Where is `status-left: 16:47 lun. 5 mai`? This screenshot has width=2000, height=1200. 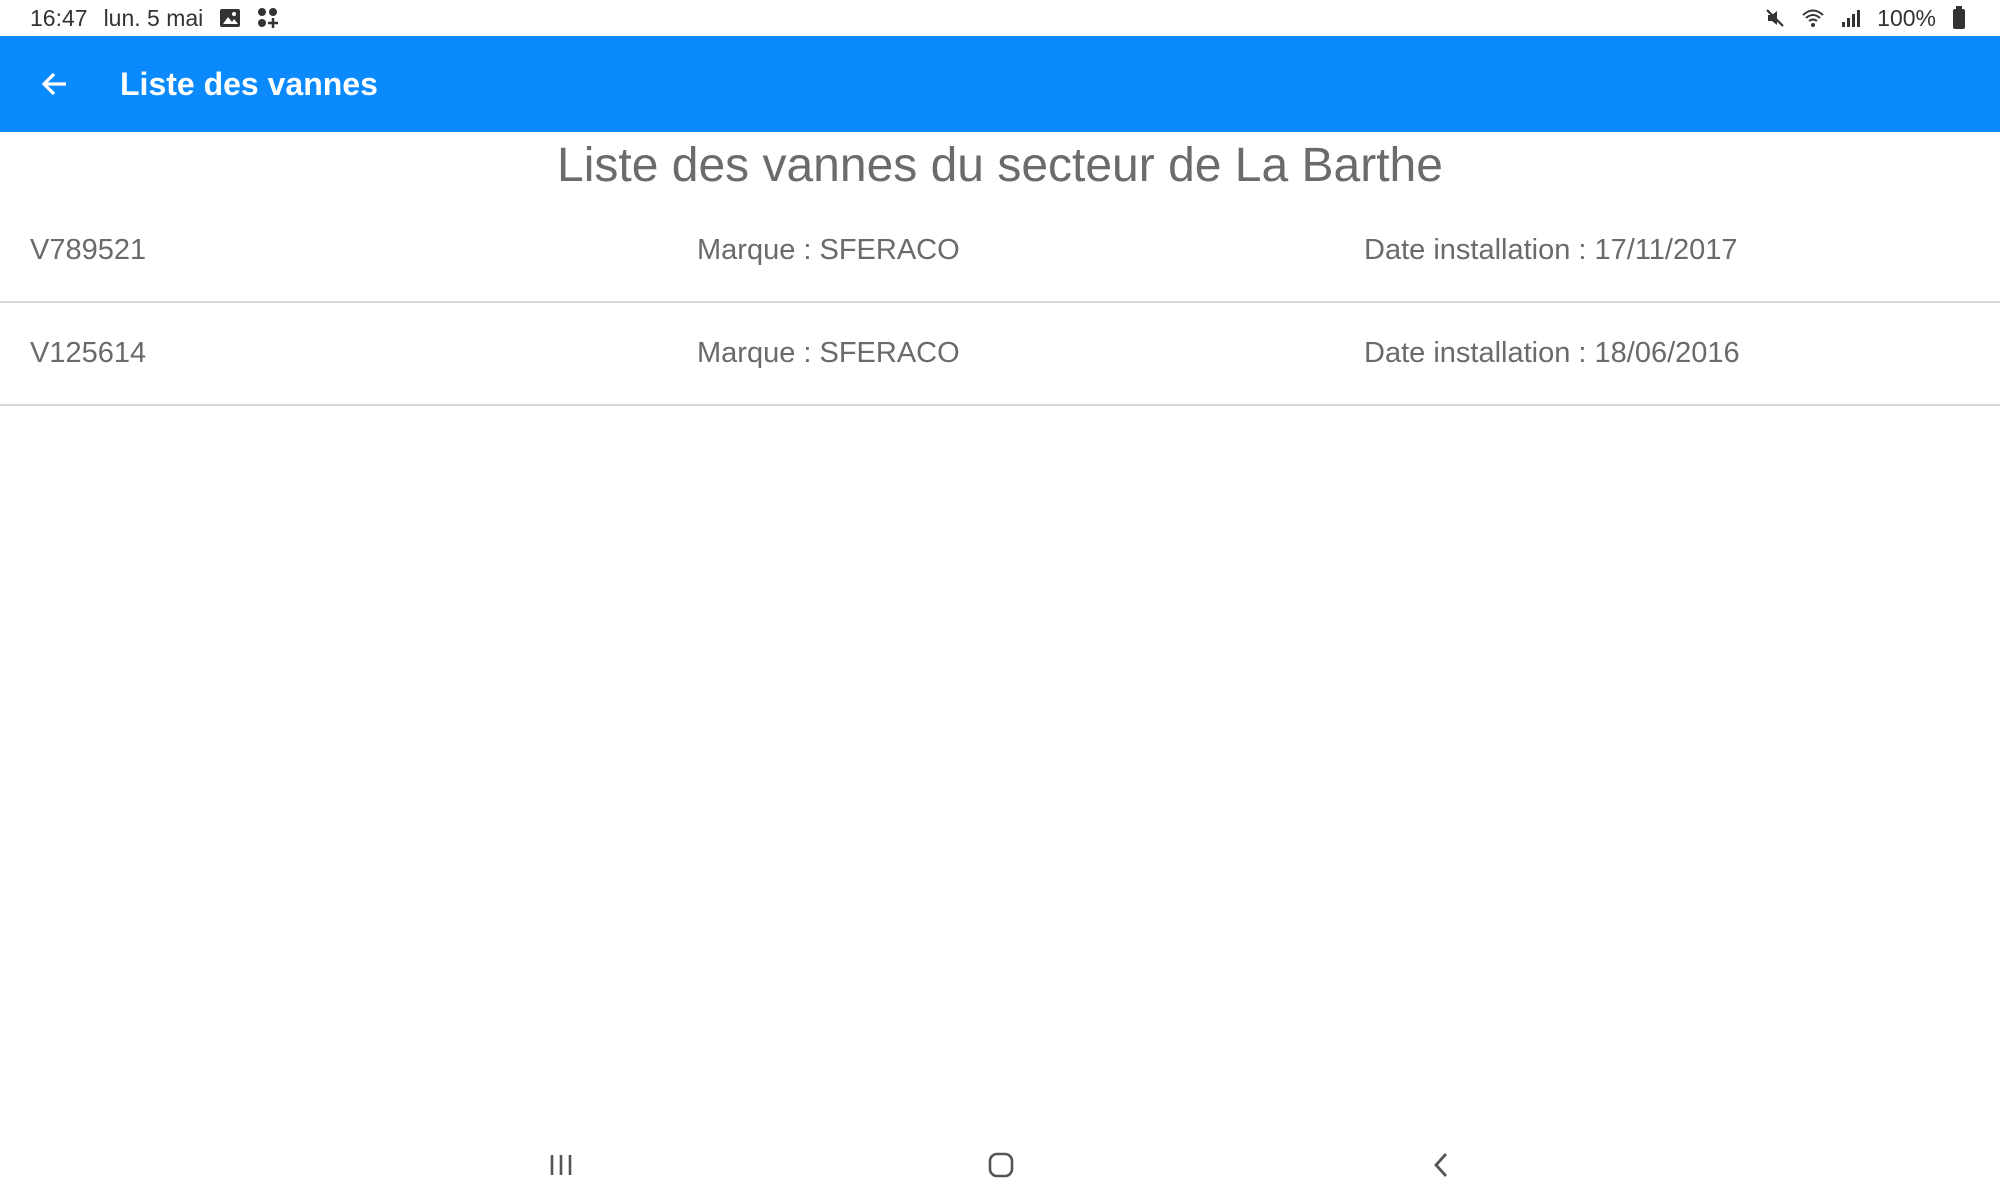 status-left: 16:47 lun. 5 mai is located at coordinates (154, 18).